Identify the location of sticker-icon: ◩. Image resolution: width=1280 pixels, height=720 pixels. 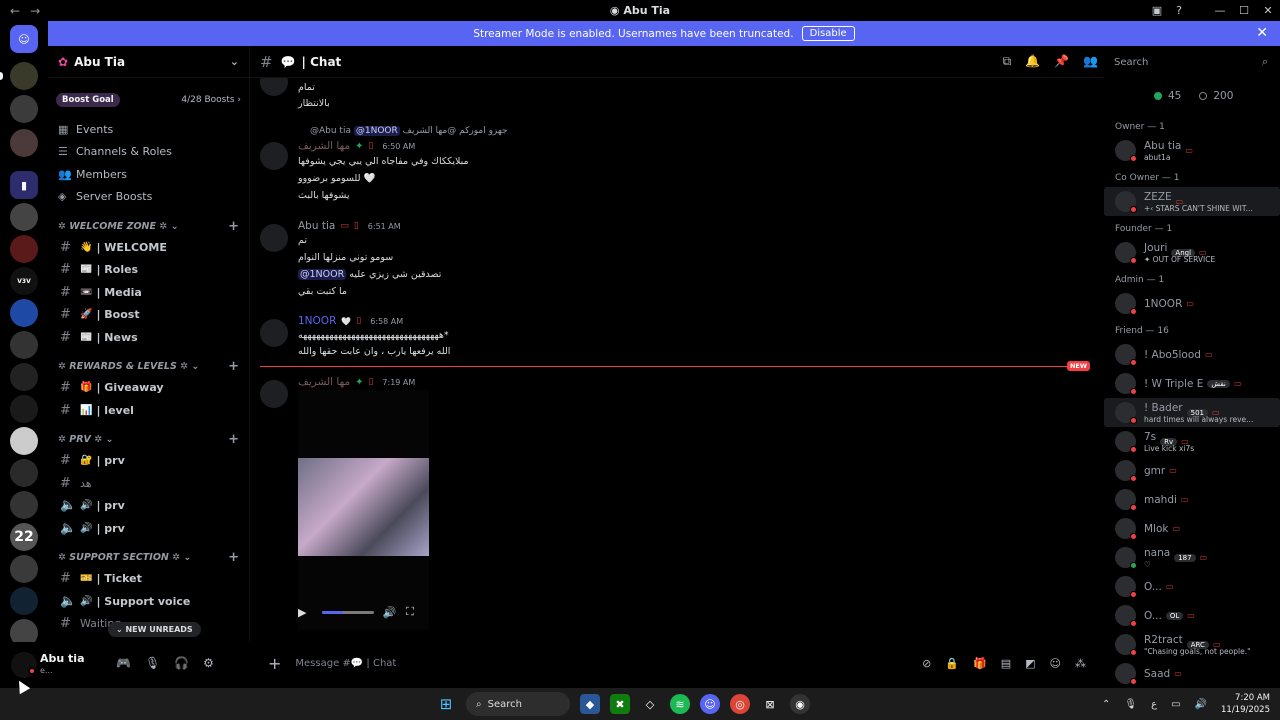
(1030, 663).